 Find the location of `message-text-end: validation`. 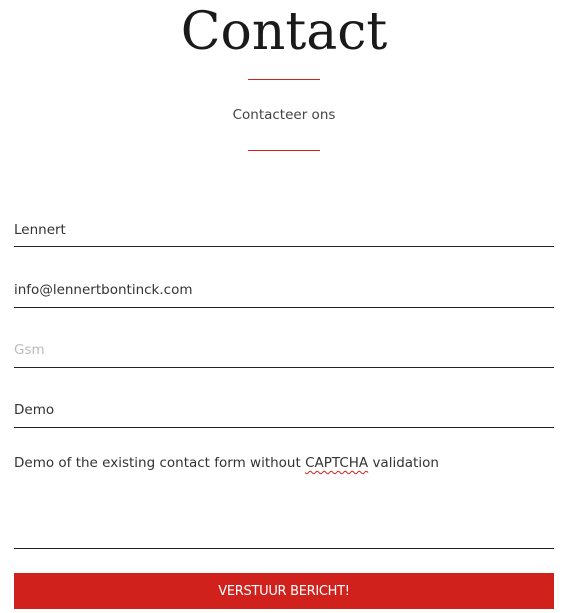

message-text-end: validation is located at coordinates (403, 463).